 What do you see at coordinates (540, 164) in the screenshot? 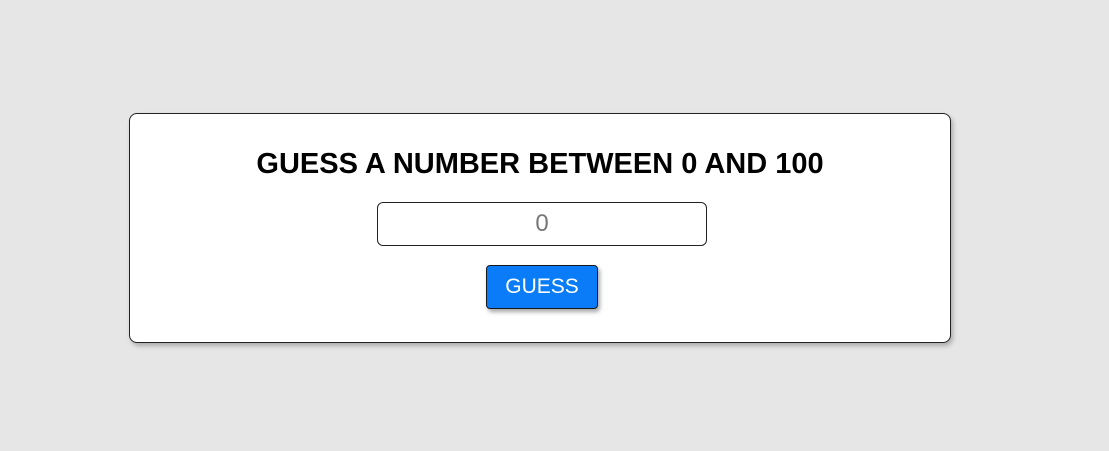
I see `page-title: GUESS A NUMBER BETWEEN 0 AND 100` at bounding box center [540, 164].